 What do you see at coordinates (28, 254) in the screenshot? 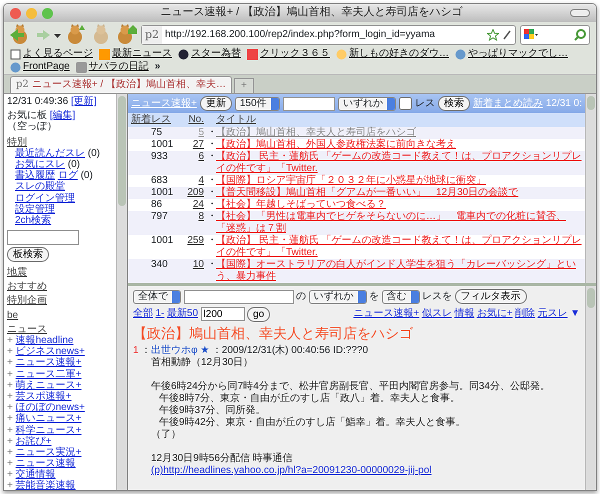
I see `board-search-button: 板検索` at bounding box center [28, 254].